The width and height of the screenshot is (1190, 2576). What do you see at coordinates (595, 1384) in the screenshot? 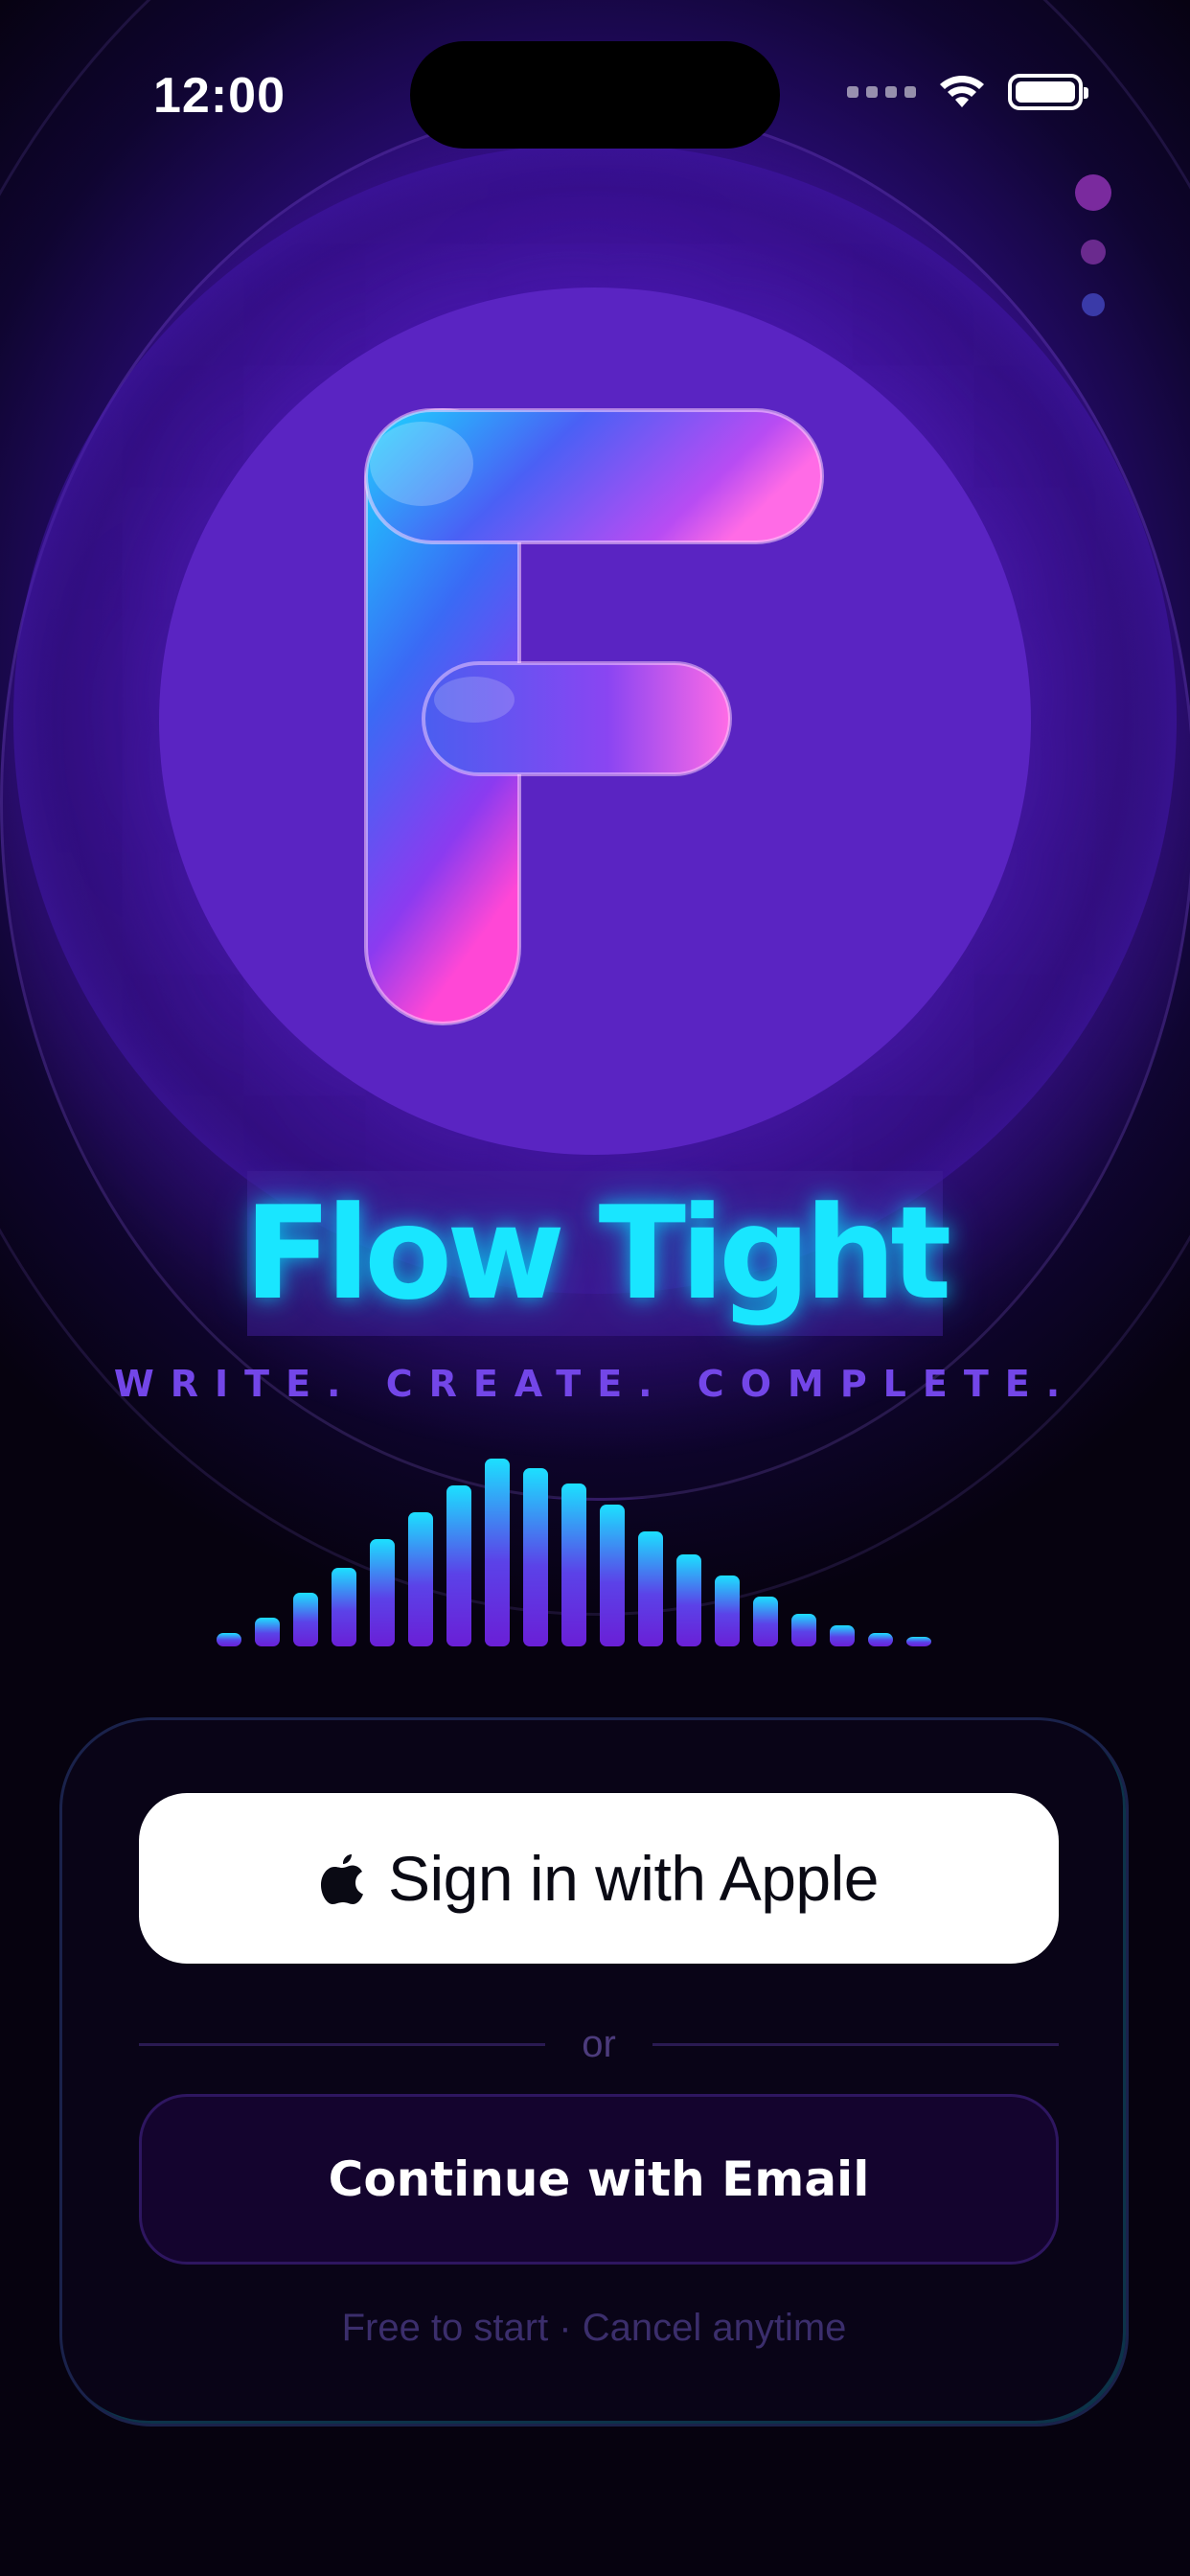
I see `app-tagline: WRITE. CREATE. COMPLETE.` at bounding box center [595, 1384].